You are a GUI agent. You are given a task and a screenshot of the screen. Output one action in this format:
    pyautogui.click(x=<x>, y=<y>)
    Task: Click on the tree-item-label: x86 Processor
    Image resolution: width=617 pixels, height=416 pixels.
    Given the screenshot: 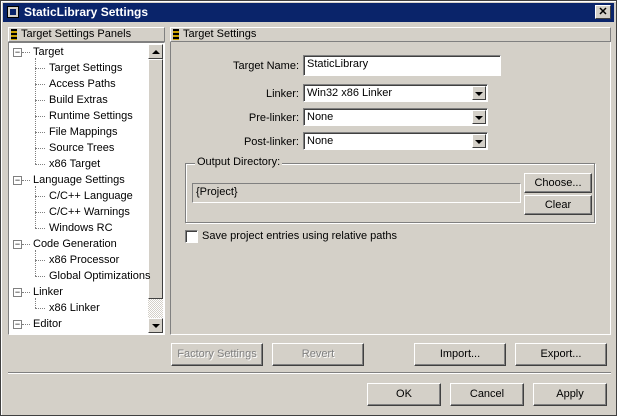 What is the action you would take?
    pyautogui.click(x=84, y=260)
    